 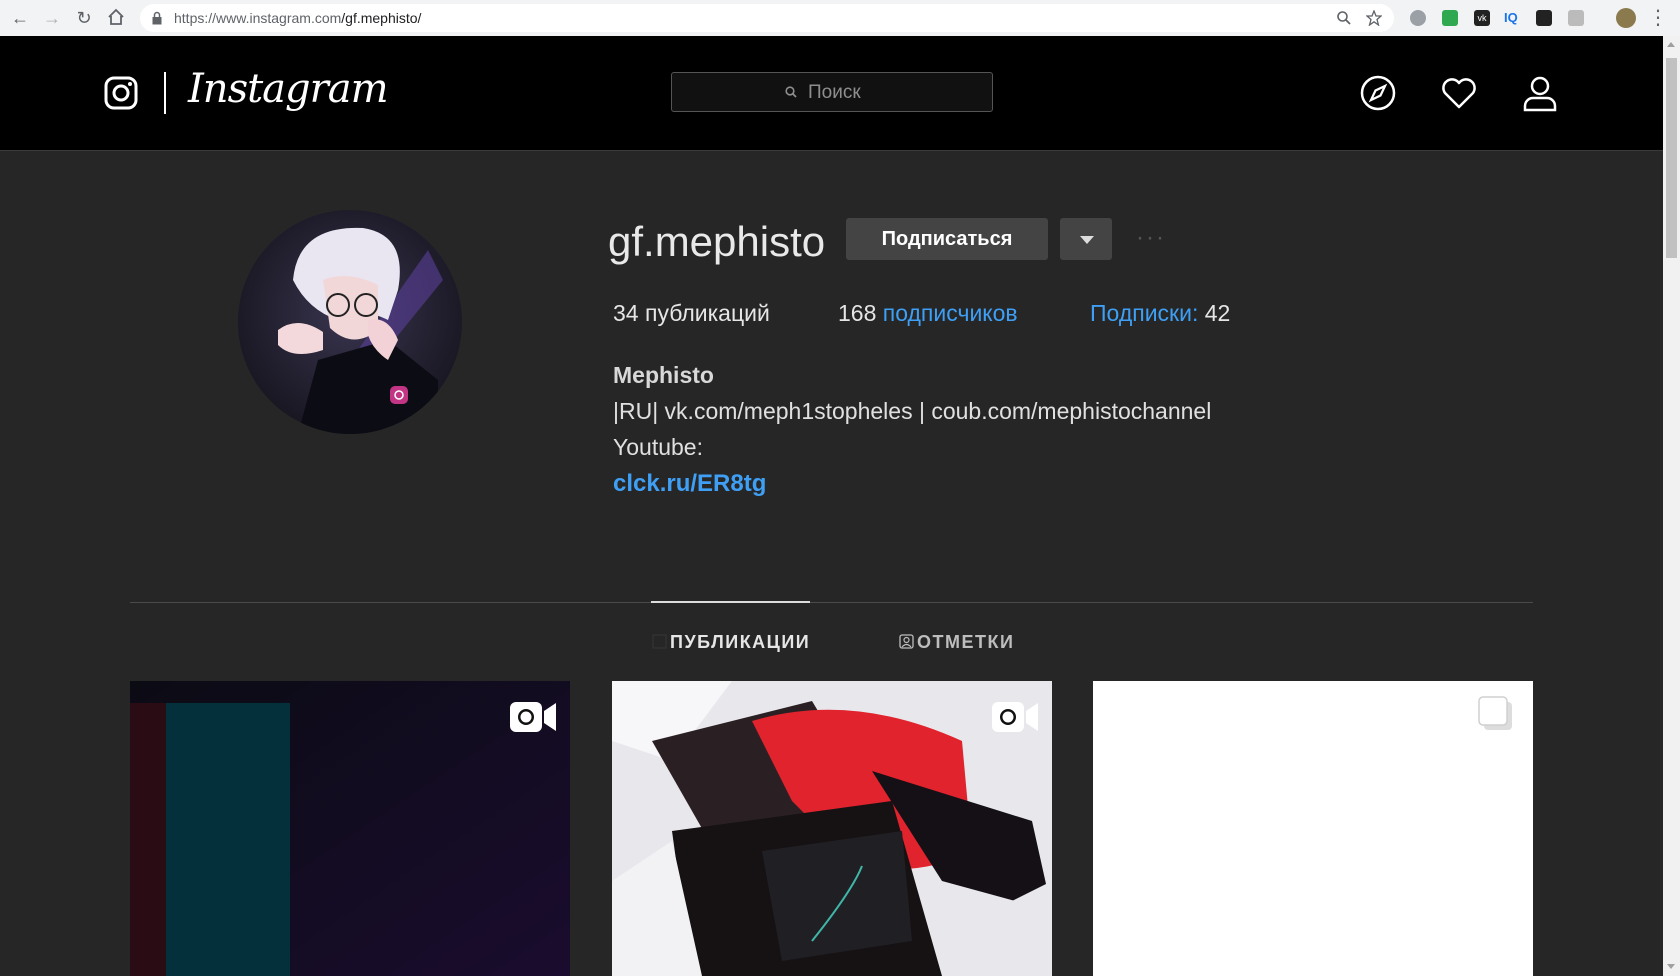 I want to click on tabs-divider, so click(x=831, y=602).